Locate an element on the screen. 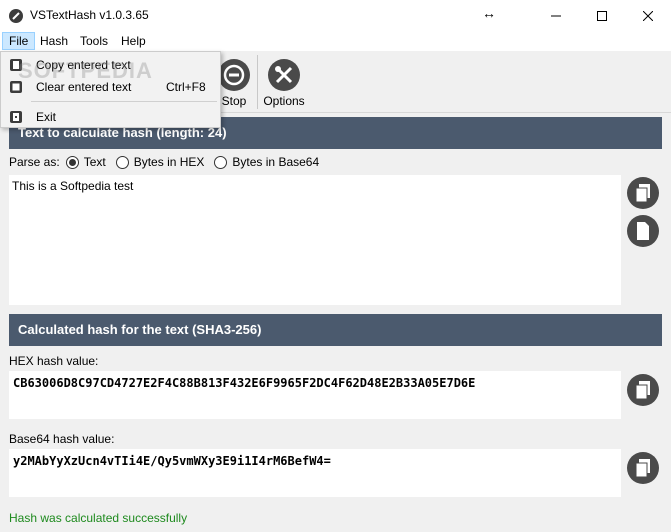 The width and height of the screenshot is (671, 532). close-button is located at coordinates (648, 15).